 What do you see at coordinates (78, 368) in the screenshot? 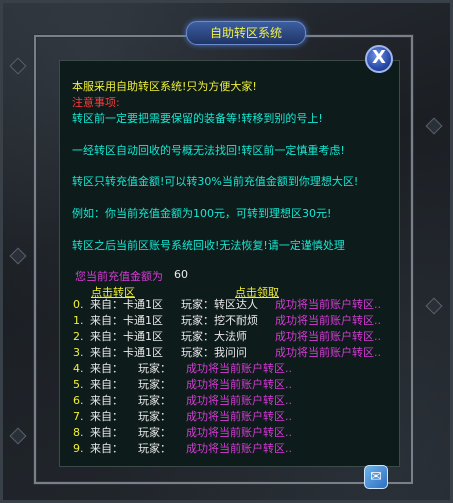
I see `record-index: 4.` at bounding box center [78, 368].